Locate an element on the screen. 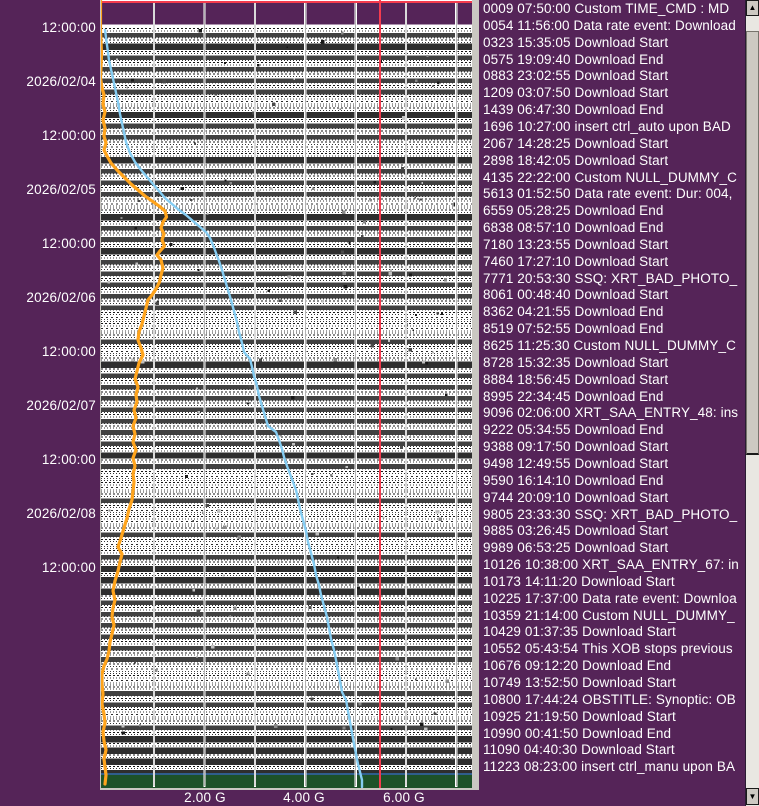  green-volume-bar is located at coordinates (286, 781).